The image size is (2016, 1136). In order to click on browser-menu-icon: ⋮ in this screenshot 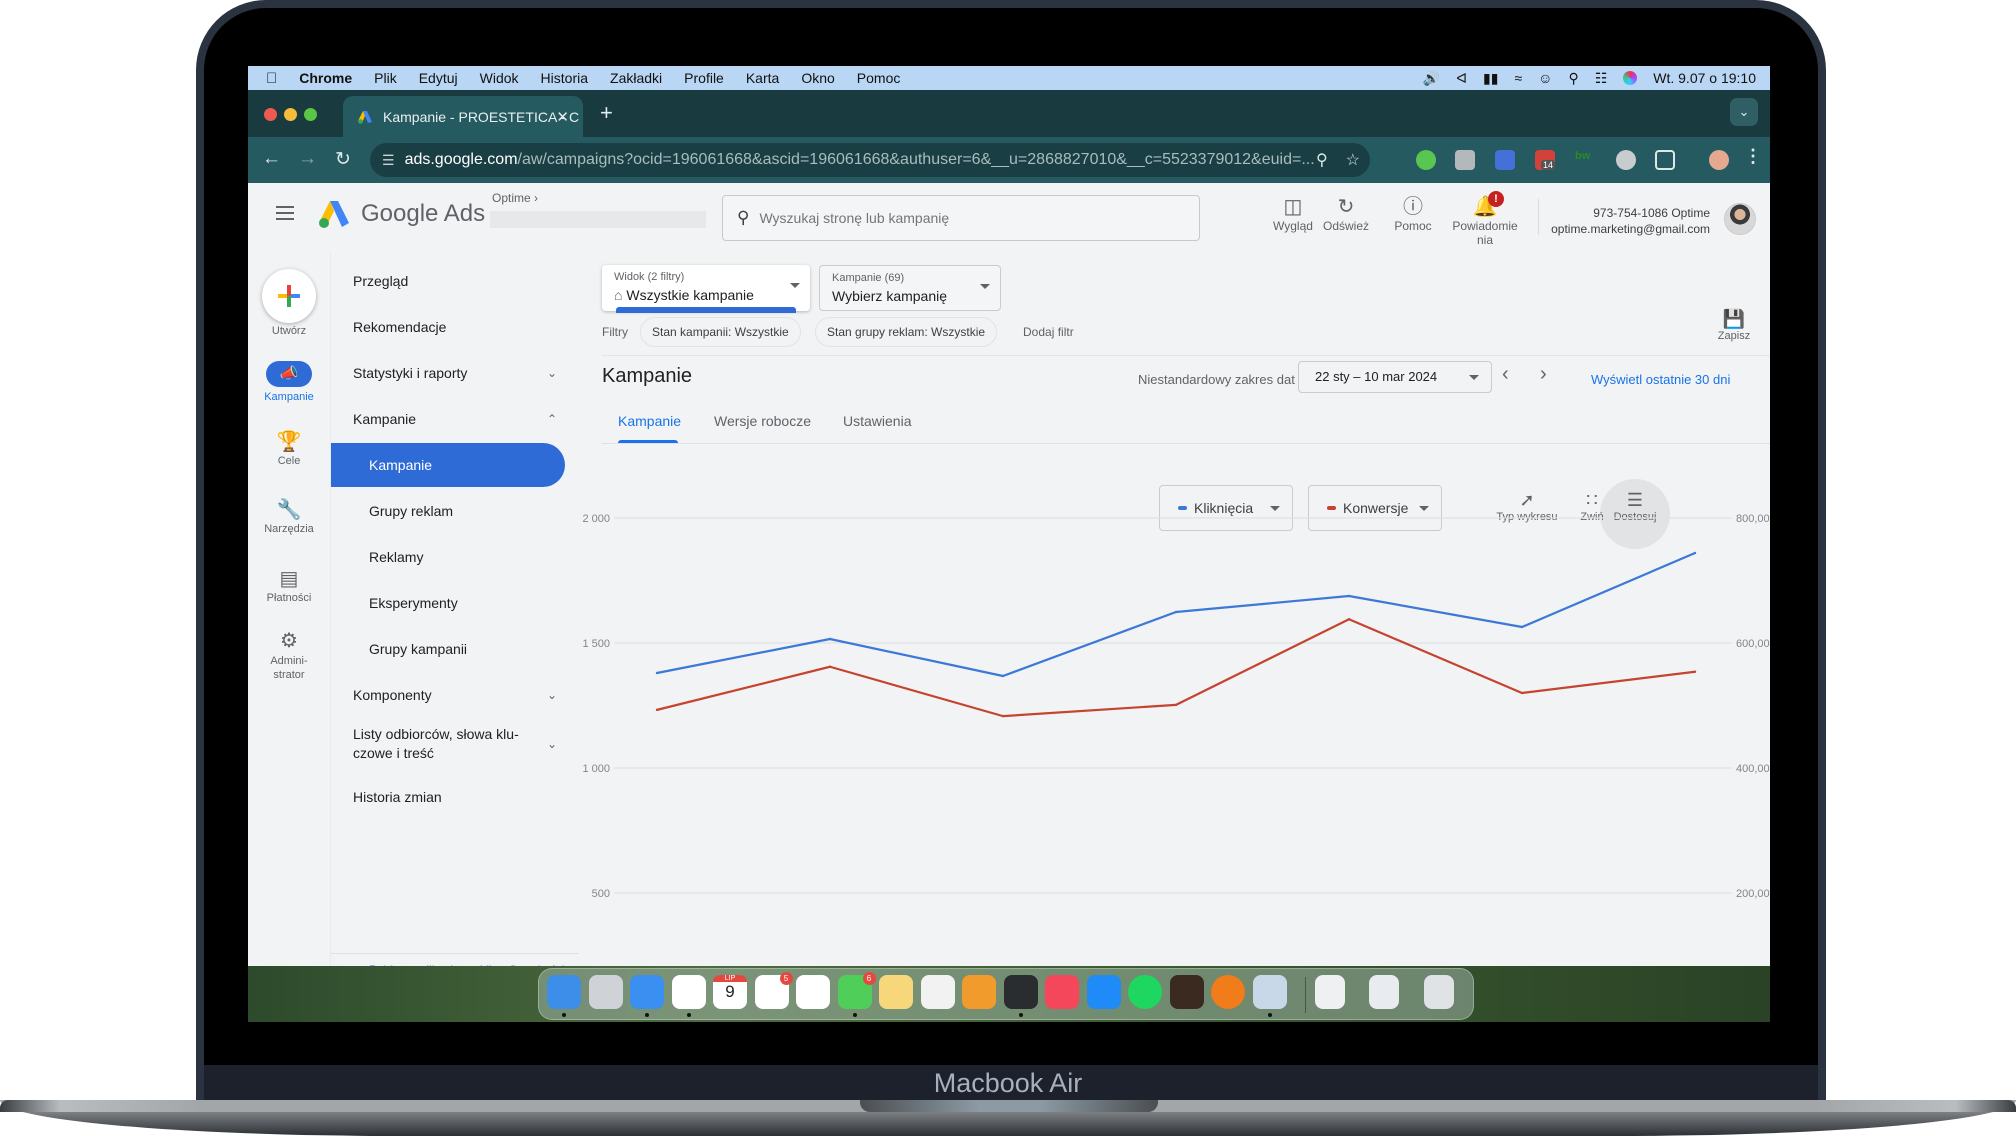, I will do `click(1754, 156)`.